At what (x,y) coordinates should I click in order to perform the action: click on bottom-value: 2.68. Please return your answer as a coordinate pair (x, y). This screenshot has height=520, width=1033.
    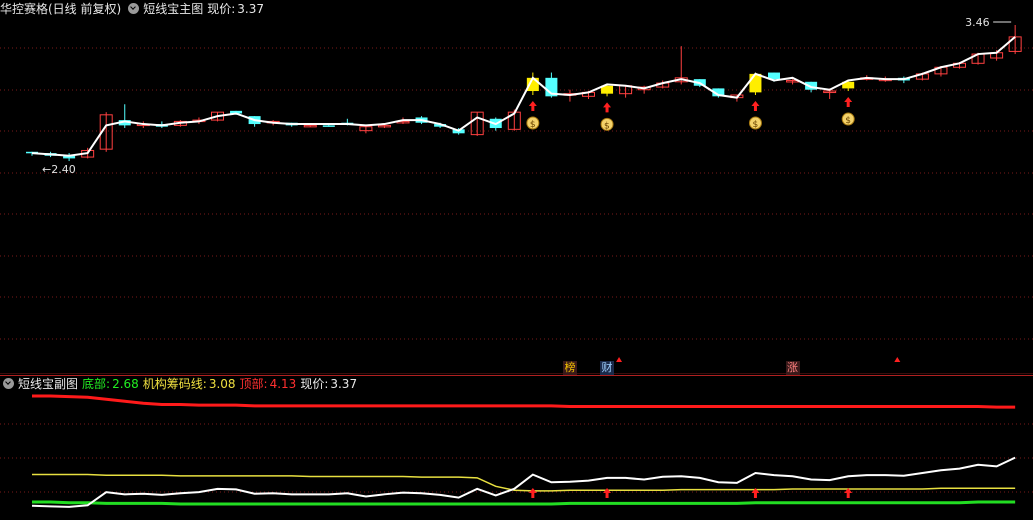
    Looking at the image, I should click on (125, 384).